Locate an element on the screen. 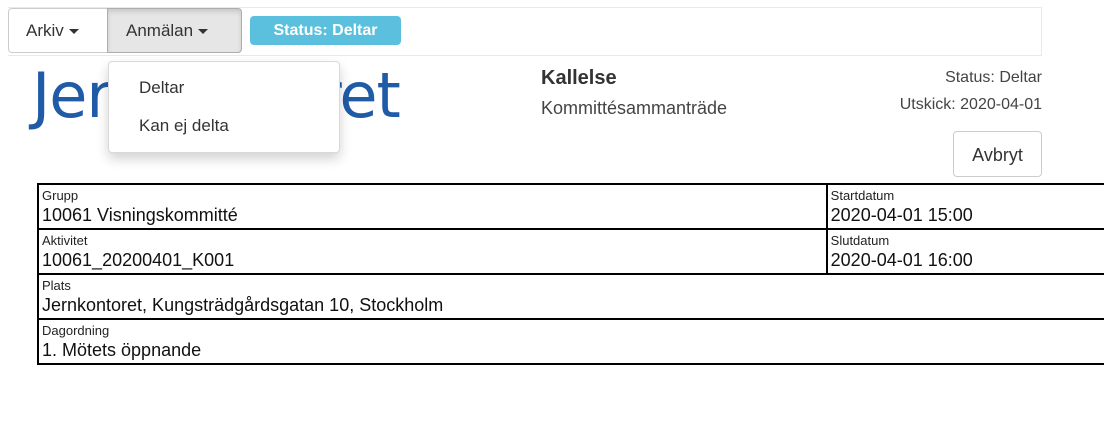  anmalan-dropdown-menu: Deltar Kan ej delta is located at coordinates (224, 107).